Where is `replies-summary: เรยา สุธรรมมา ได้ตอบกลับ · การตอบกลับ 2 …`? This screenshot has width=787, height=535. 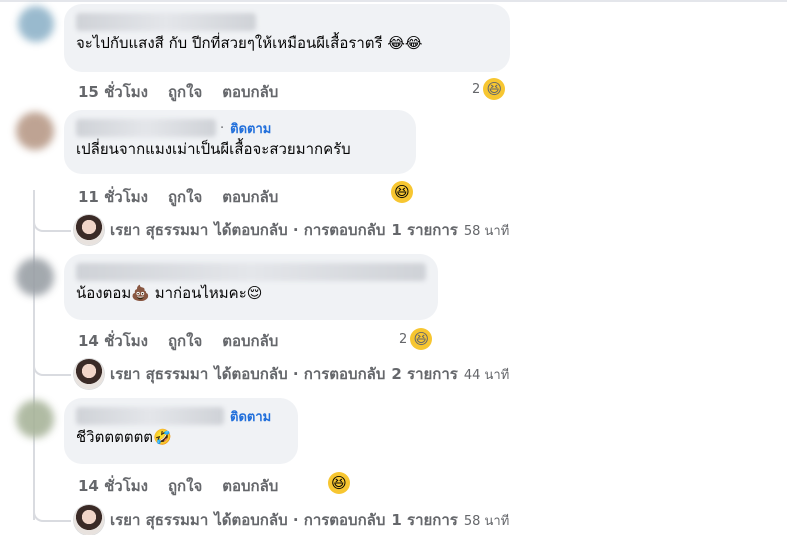
replies-summary: เรยา สุธรรมมา ได้ตอบกลับ · การตอบกลับ 2 … is located at coordinates (291, 374).